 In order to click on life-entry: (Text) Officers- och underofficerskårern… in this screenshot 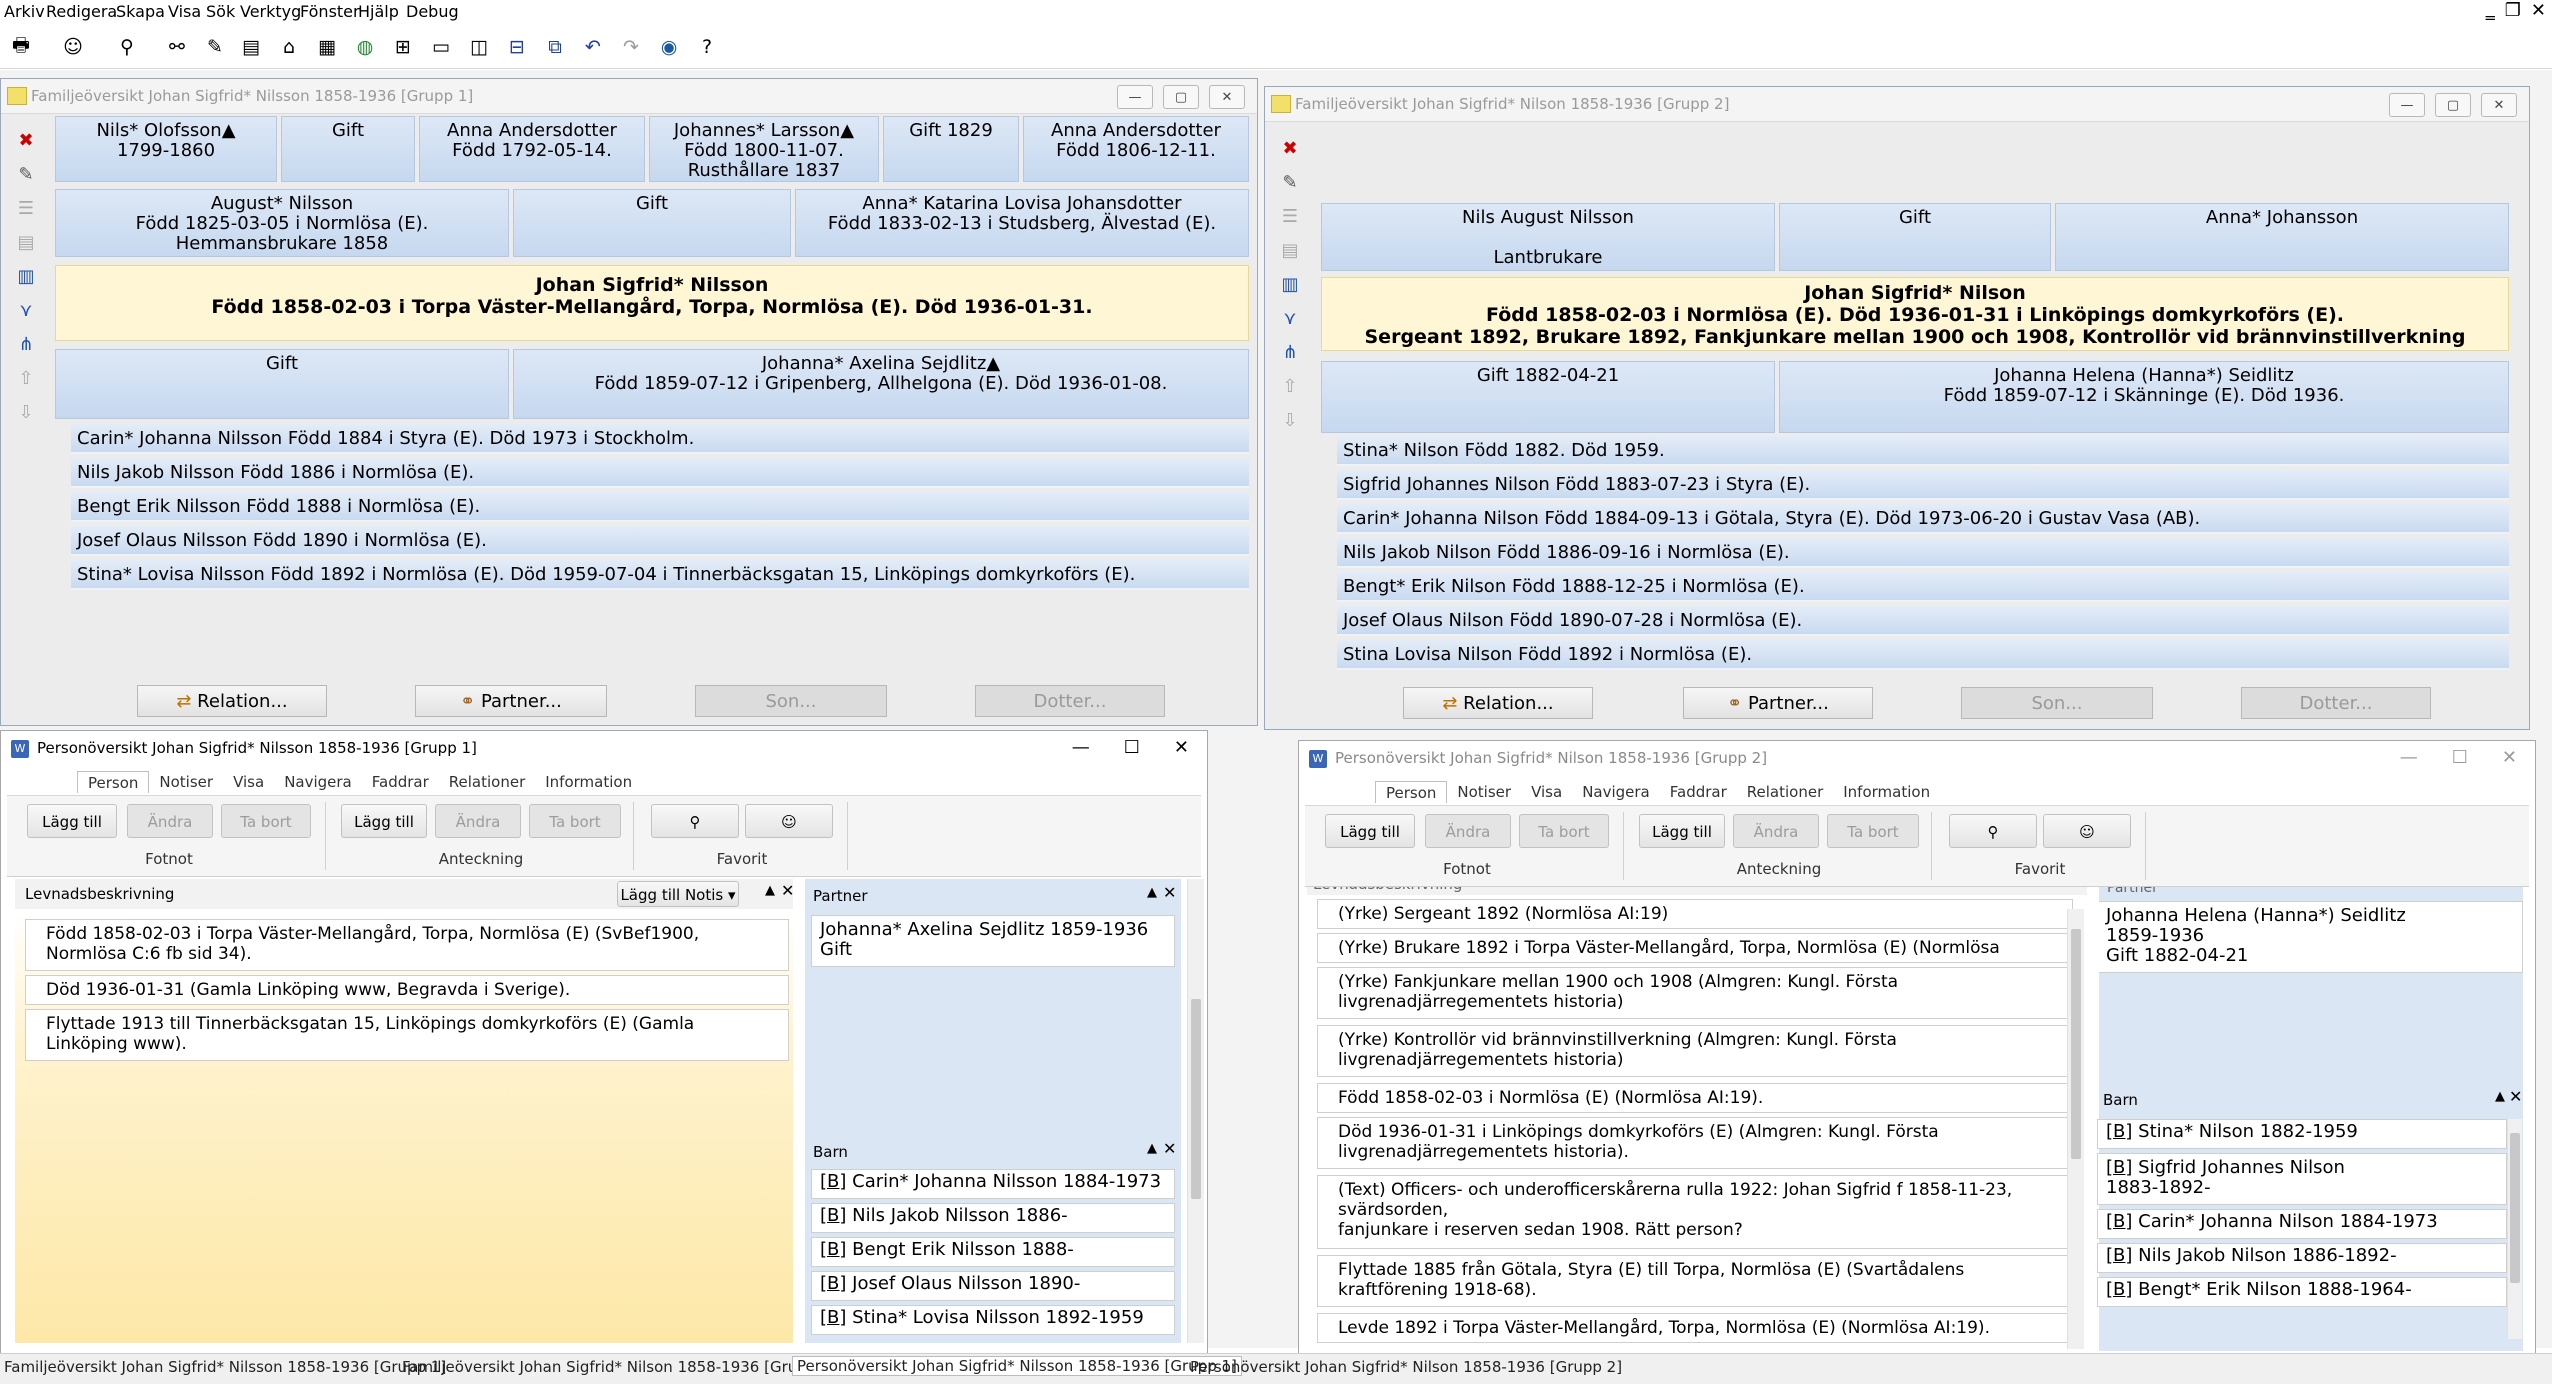, I will do `click(1695, 1212)`.